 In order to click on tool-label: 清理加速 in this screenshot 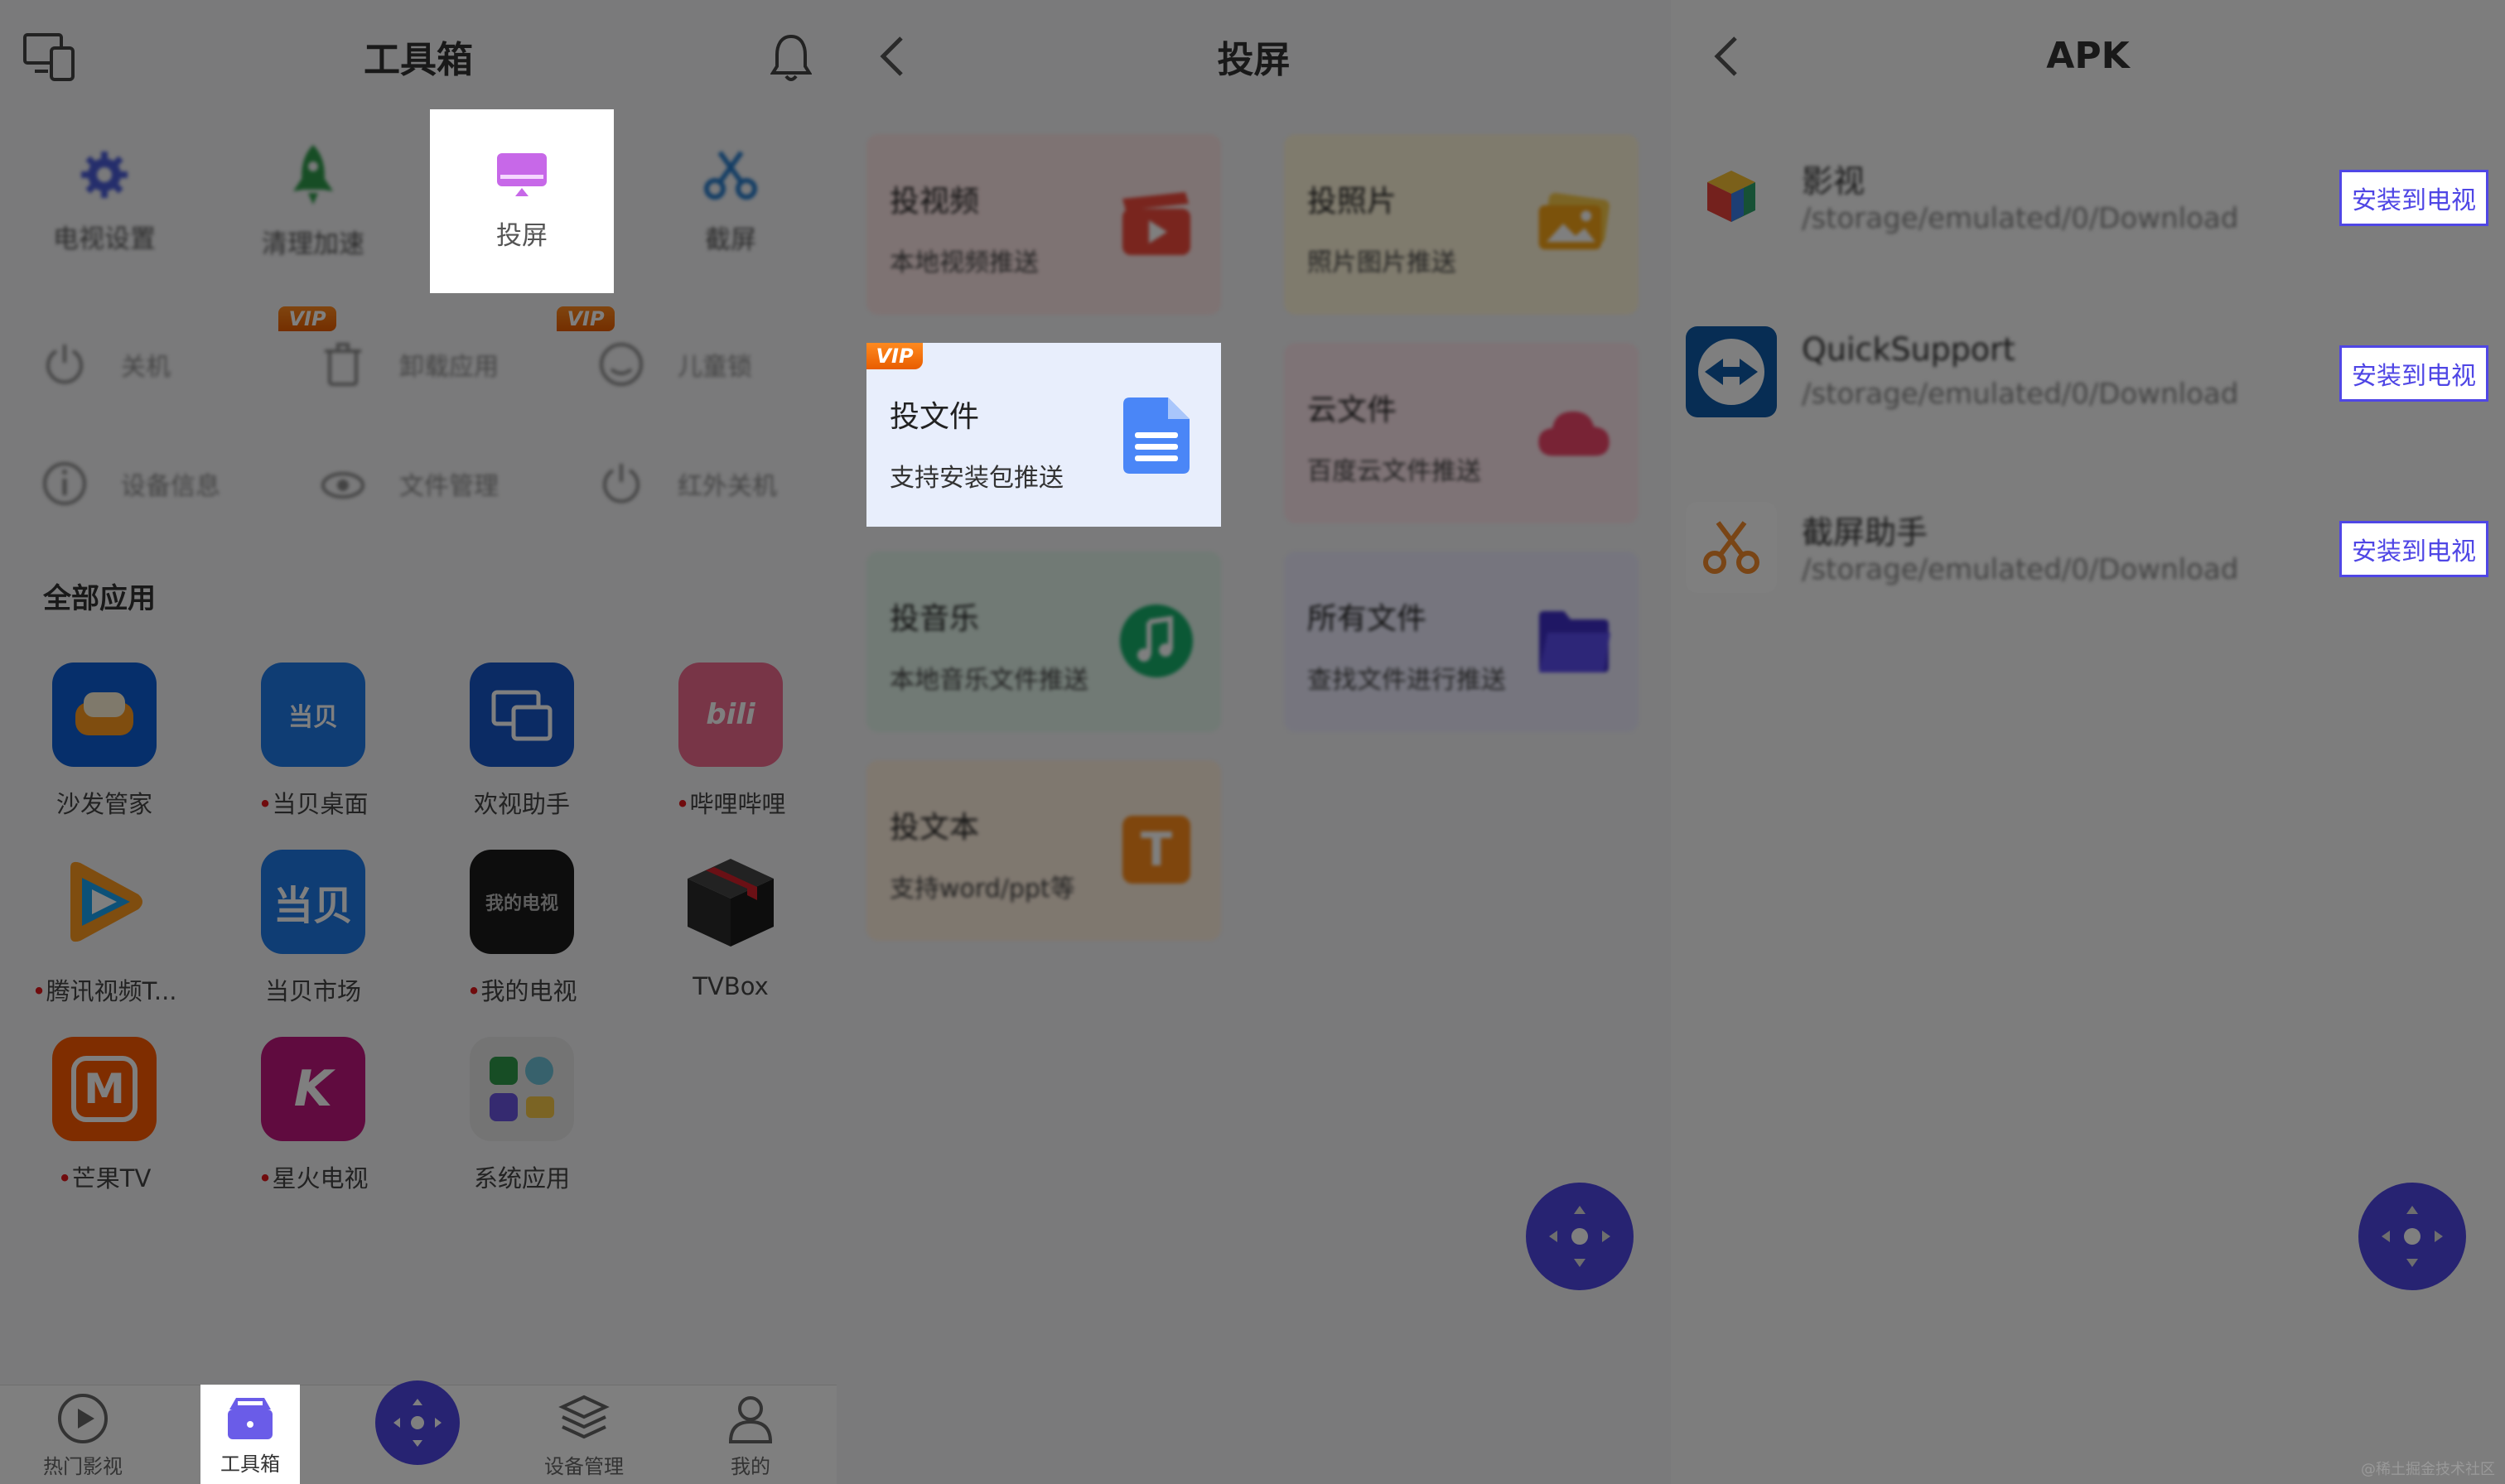, I will do `click(313, 244)`.